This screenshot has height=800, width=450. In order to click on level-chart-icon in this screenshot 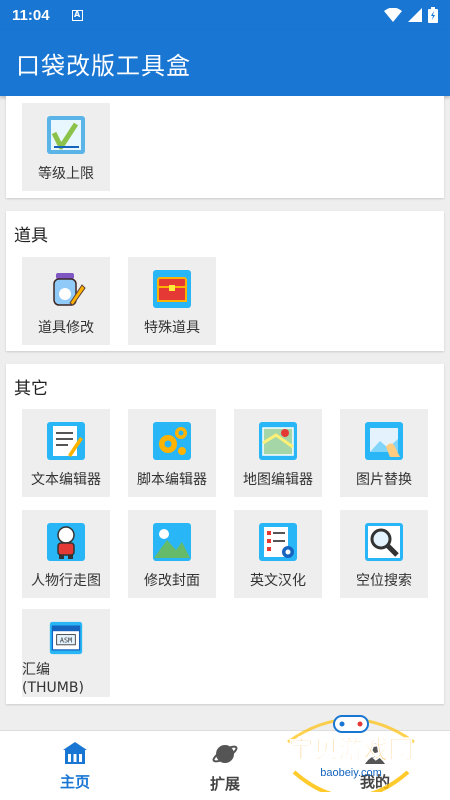, I will do `click(66, 135)`.